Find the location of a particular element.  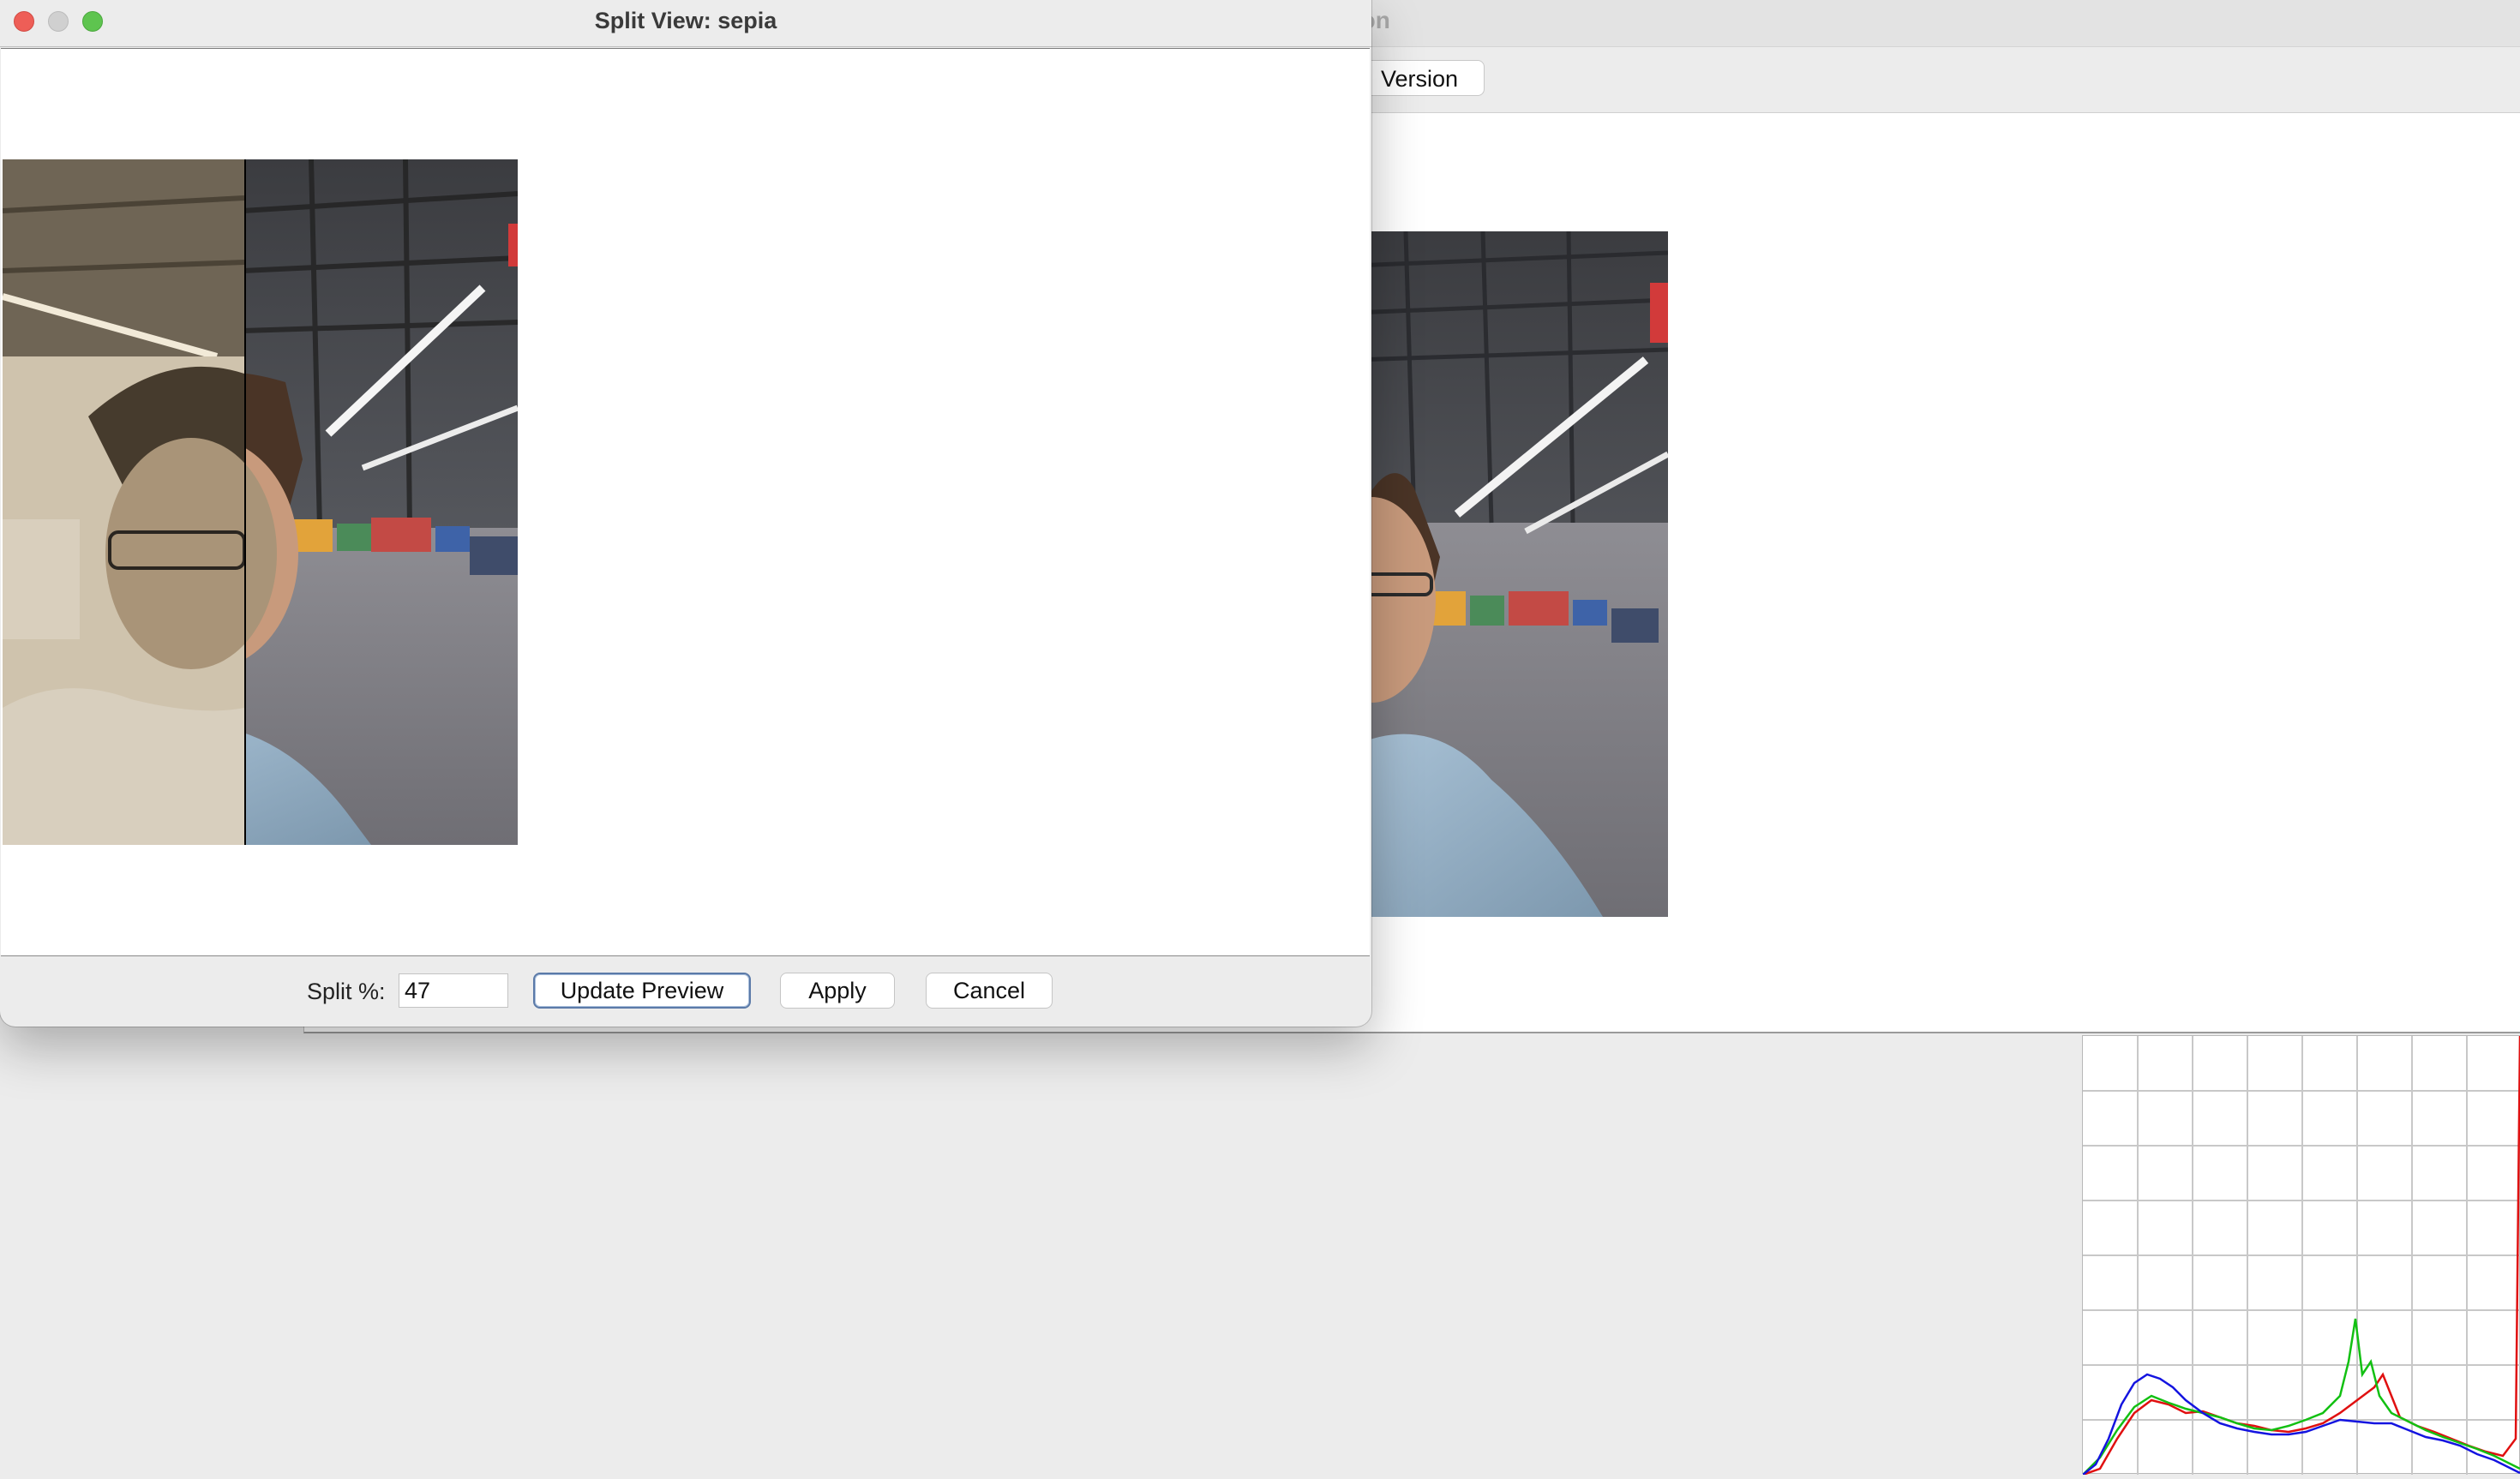

update-preview-button: Update Preview is located at coordinates (642, 991).